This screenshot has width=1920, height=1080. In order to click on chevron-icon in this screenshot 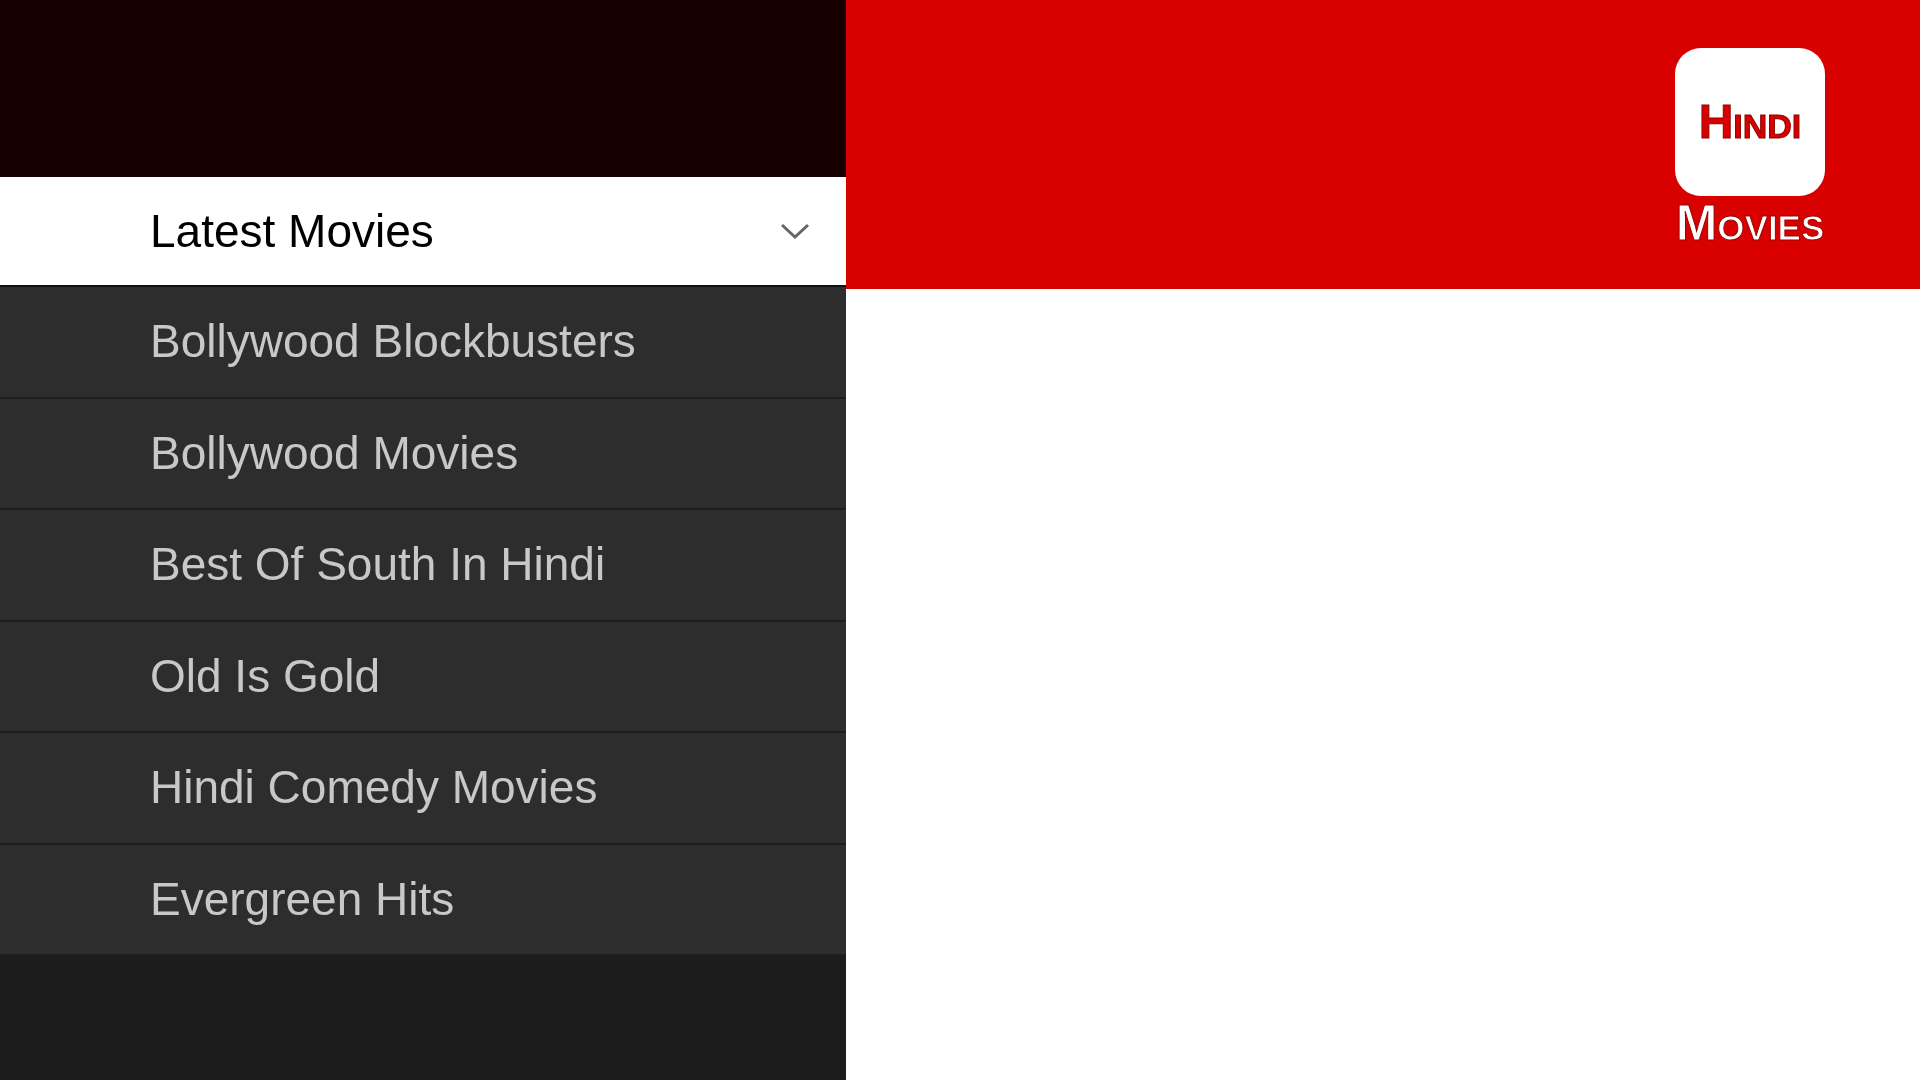, I will do `click(795, 231)`.